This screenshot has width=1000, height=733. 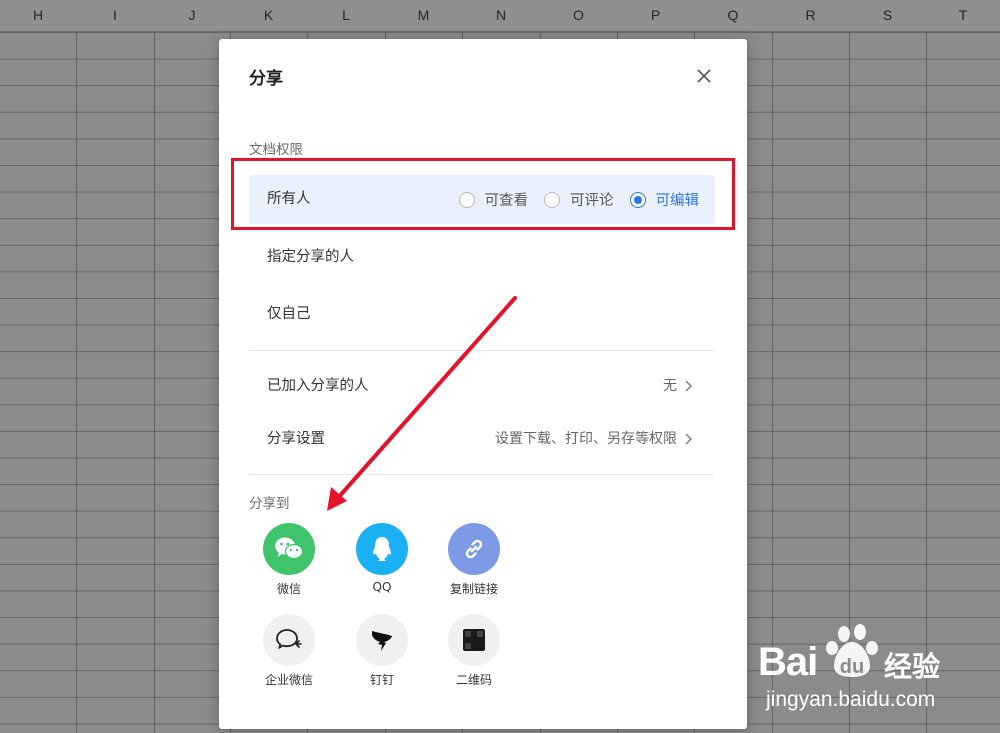 I want to click on column-header: H, so click(x=38, y=15).